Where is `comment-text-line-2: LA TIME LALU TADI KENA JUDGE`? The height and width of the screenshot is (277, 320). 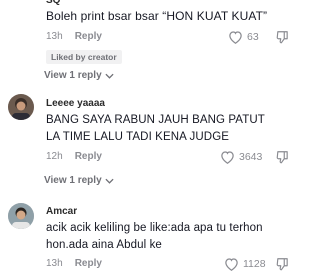
comment-text-line-2: LA TIME LALU TADI KENA JUDGE is located at coordinates (138, 137).